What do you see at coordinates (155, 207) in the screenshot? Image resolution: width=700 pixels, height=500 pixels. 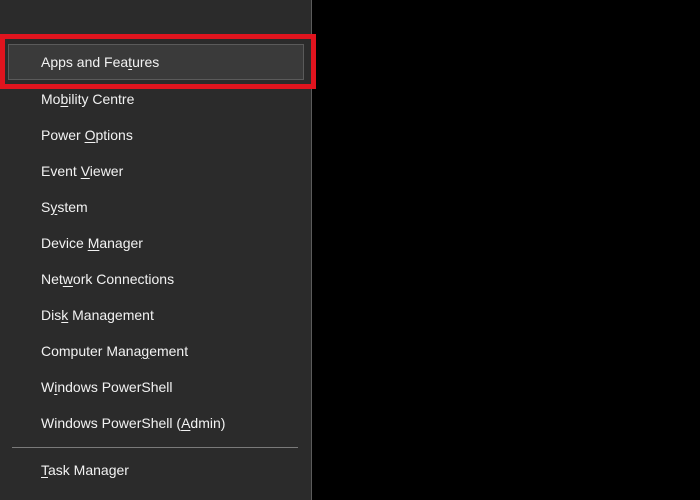 I see `menu-item-system: System` at bounding box center [155, 207].